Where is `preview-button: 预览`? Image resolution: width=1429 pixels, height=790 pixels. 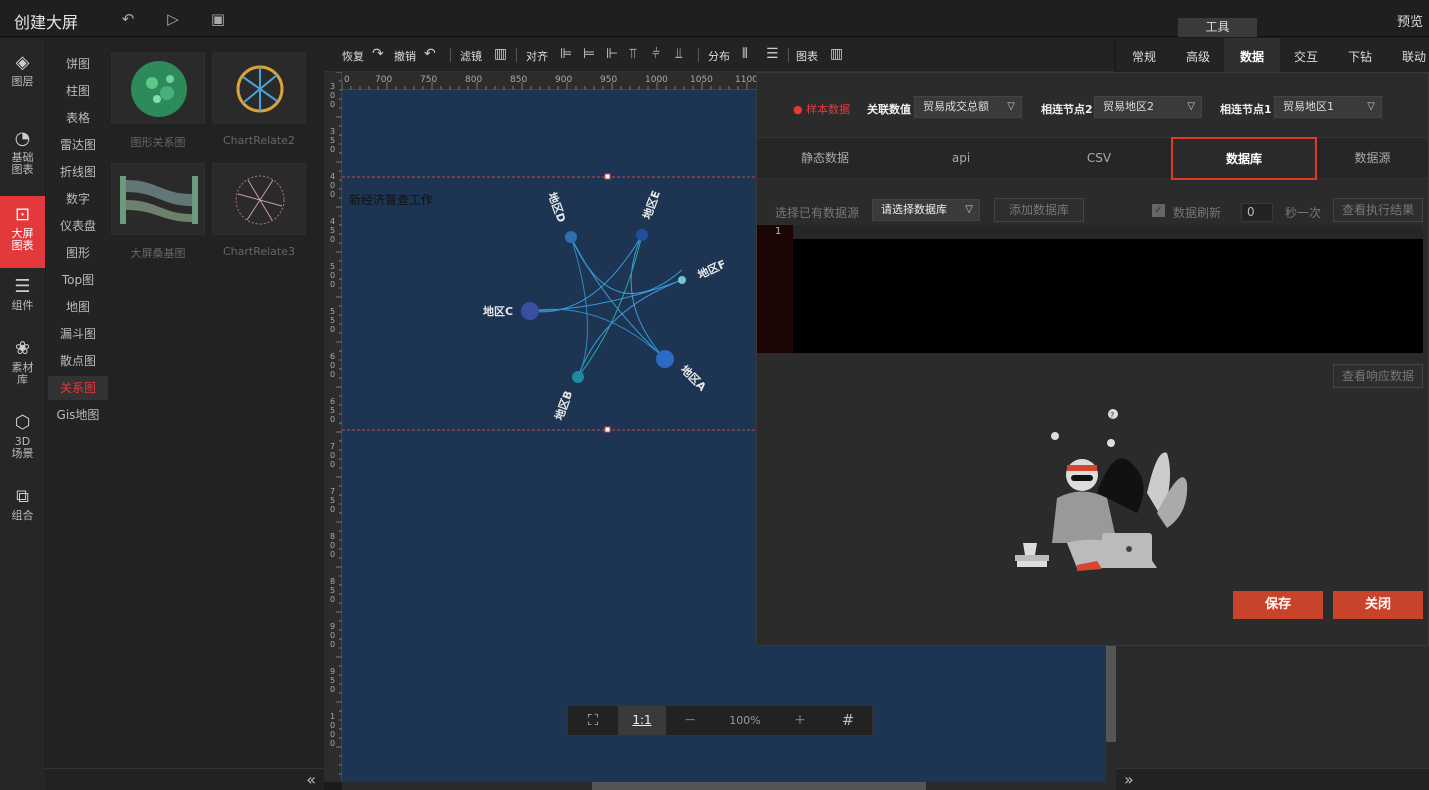
preview-button: 预览 is located at coordinates (1410, 20).